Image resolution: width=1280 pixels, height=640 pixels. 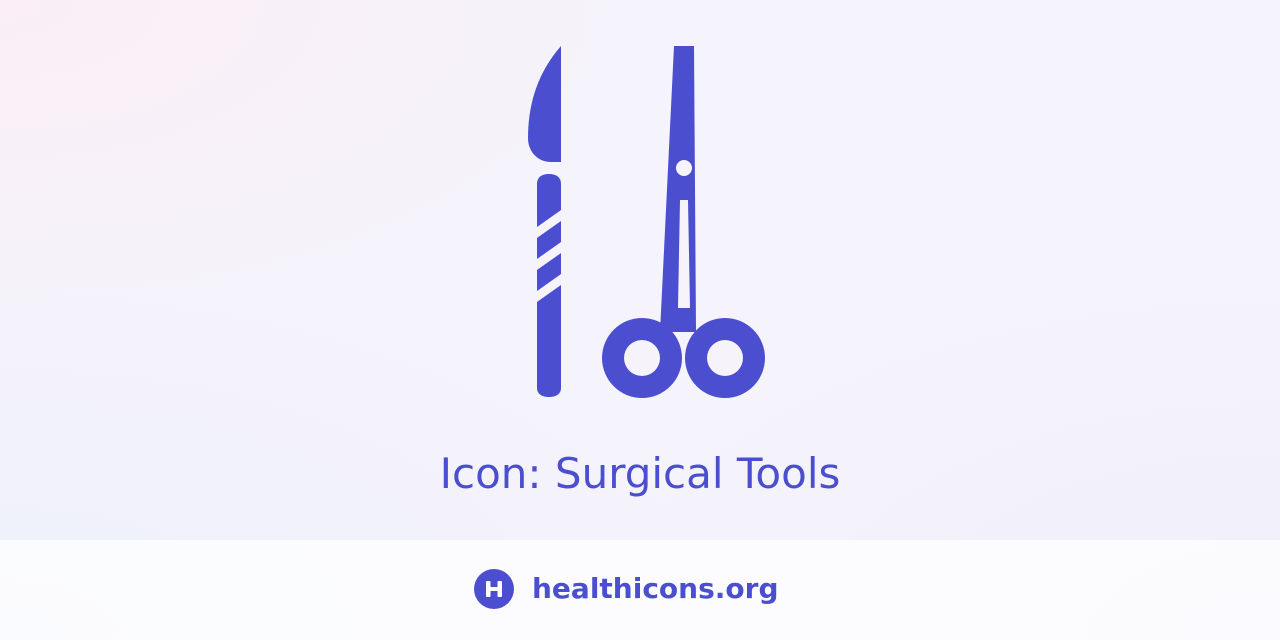 What do you see at coordinates (494, 589) in the screenshot?
I see `healthicons-logo-icon` at bounding box center [494, 589].